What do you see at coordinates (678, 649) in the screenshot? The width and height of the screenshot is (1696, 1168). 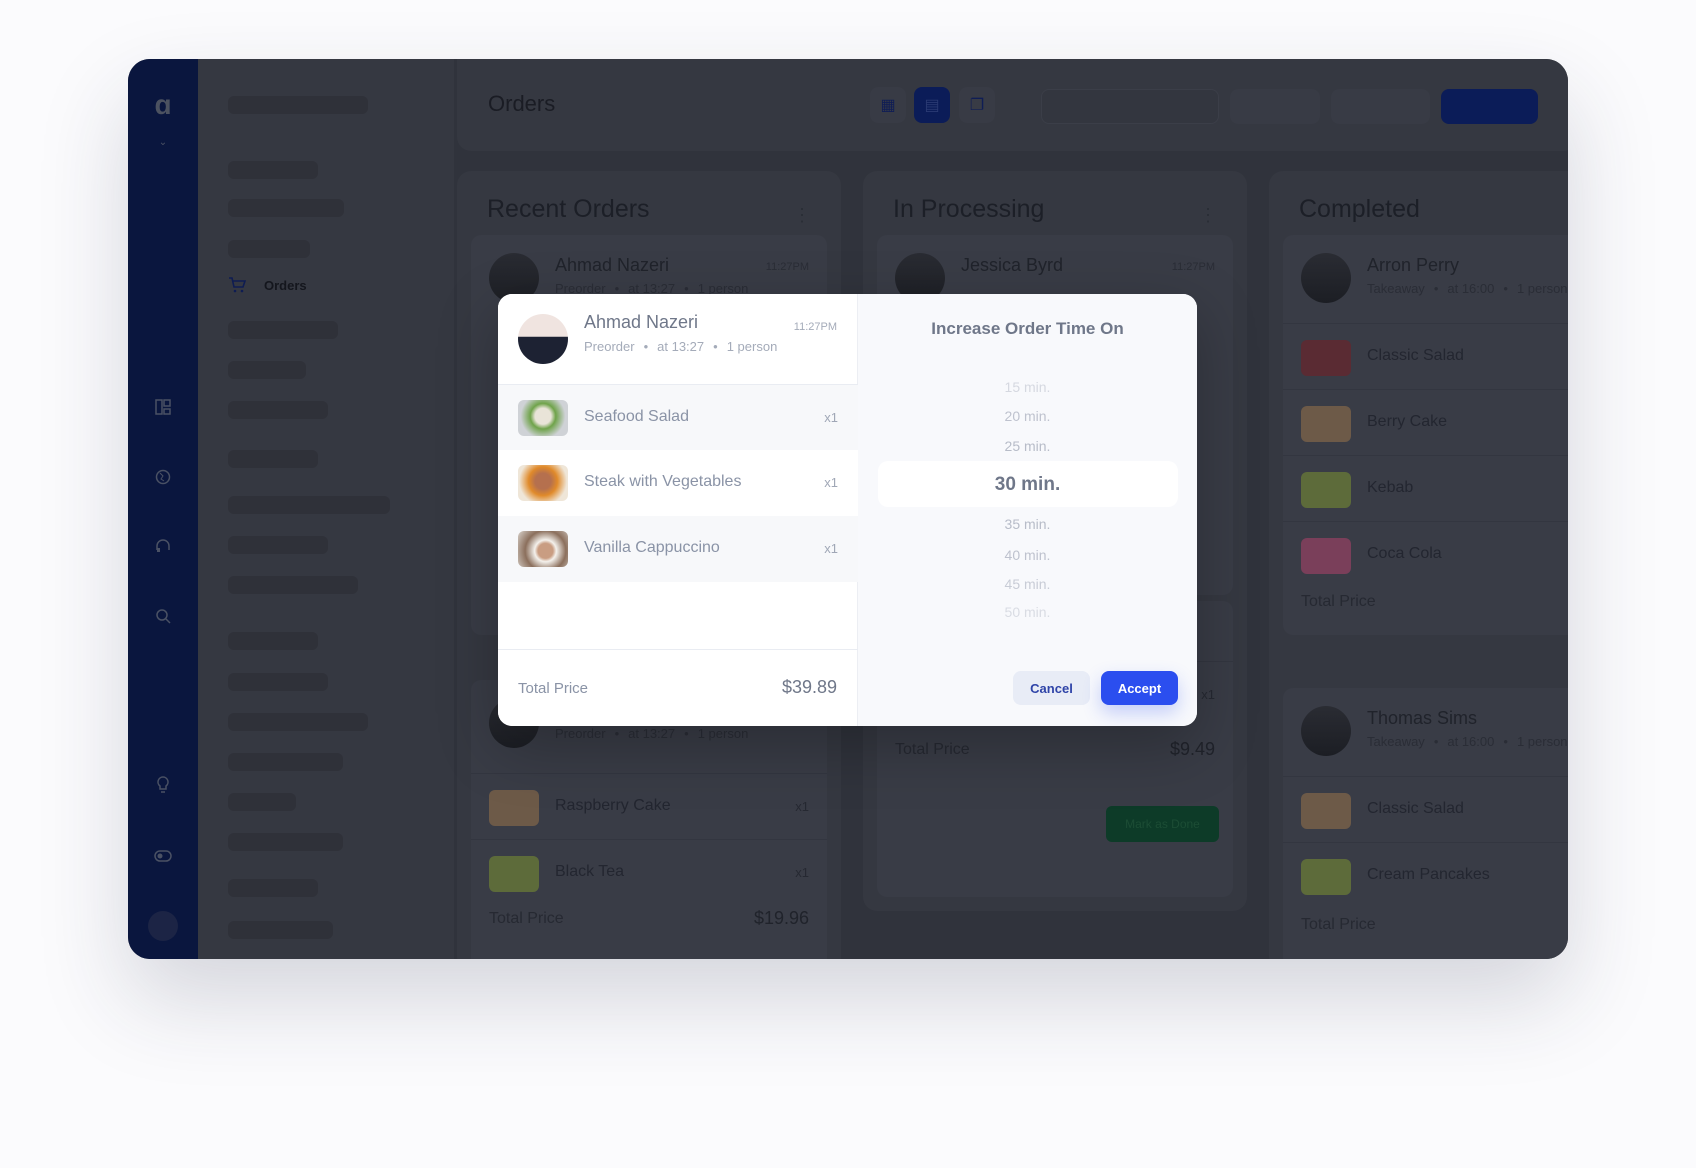 I see `divider` at bounding box center [678, 649].